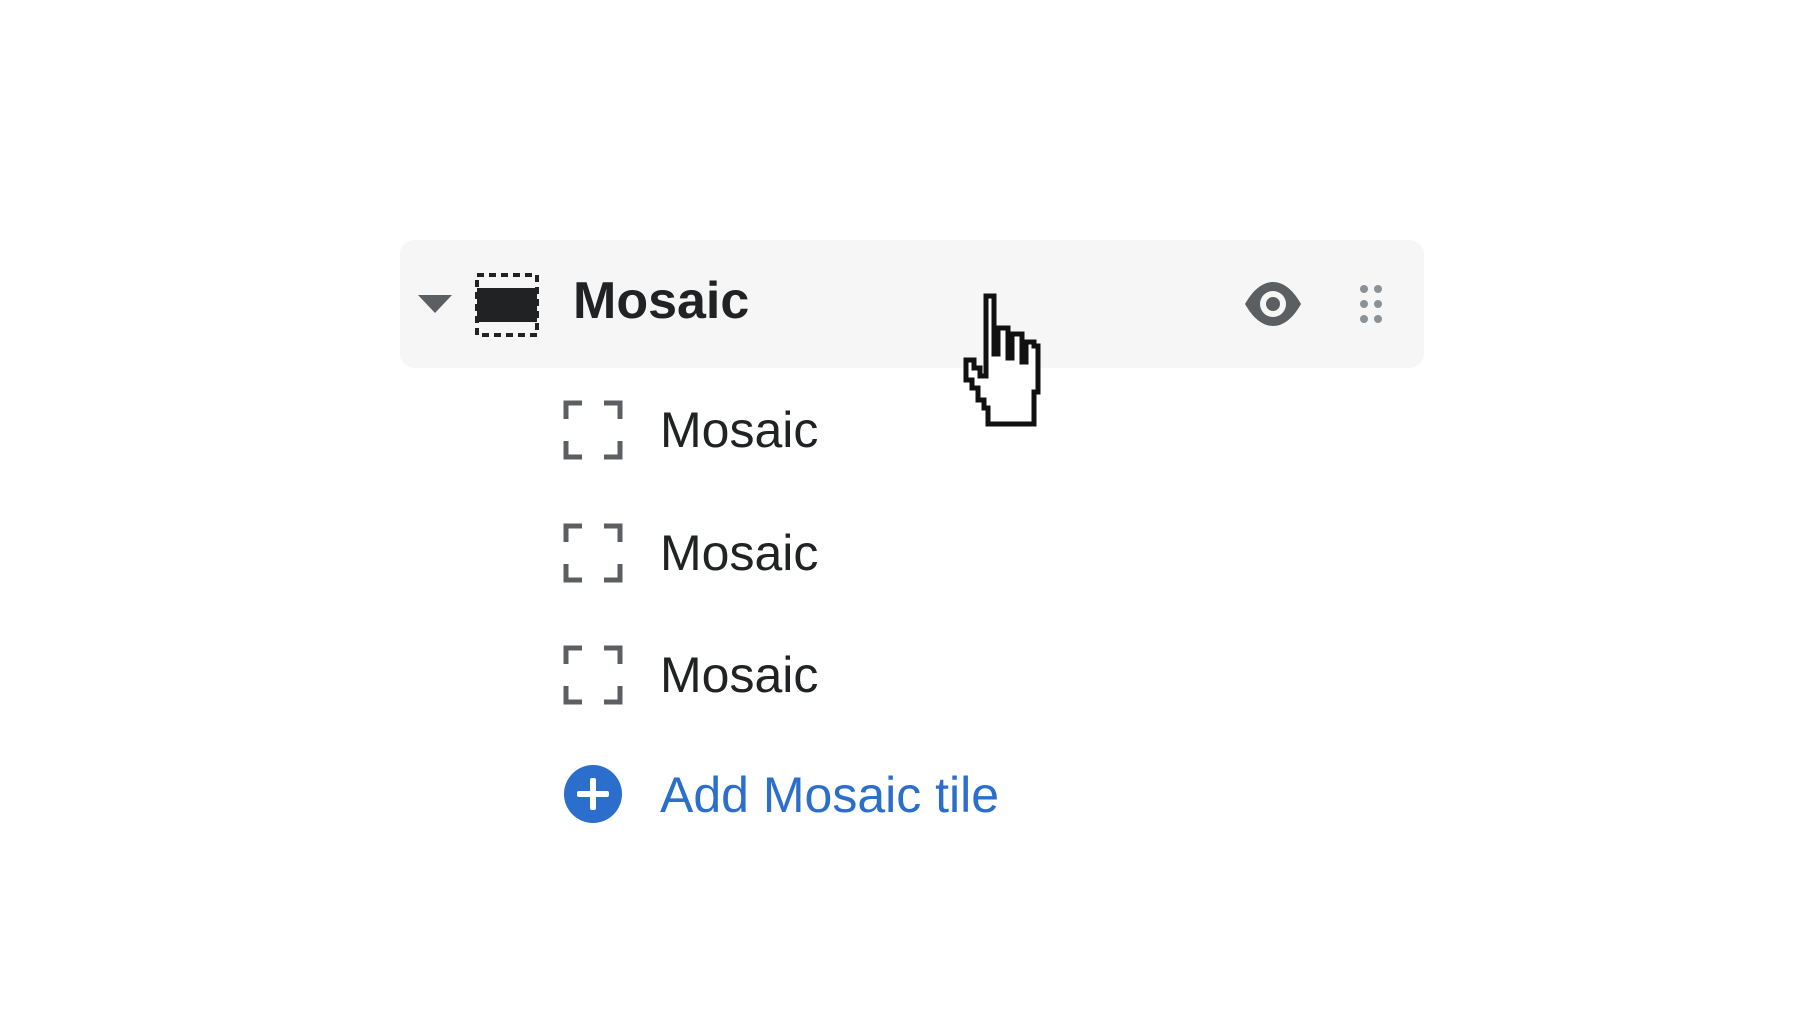  I want to click on plus-circle-icon, so click(593, 794).